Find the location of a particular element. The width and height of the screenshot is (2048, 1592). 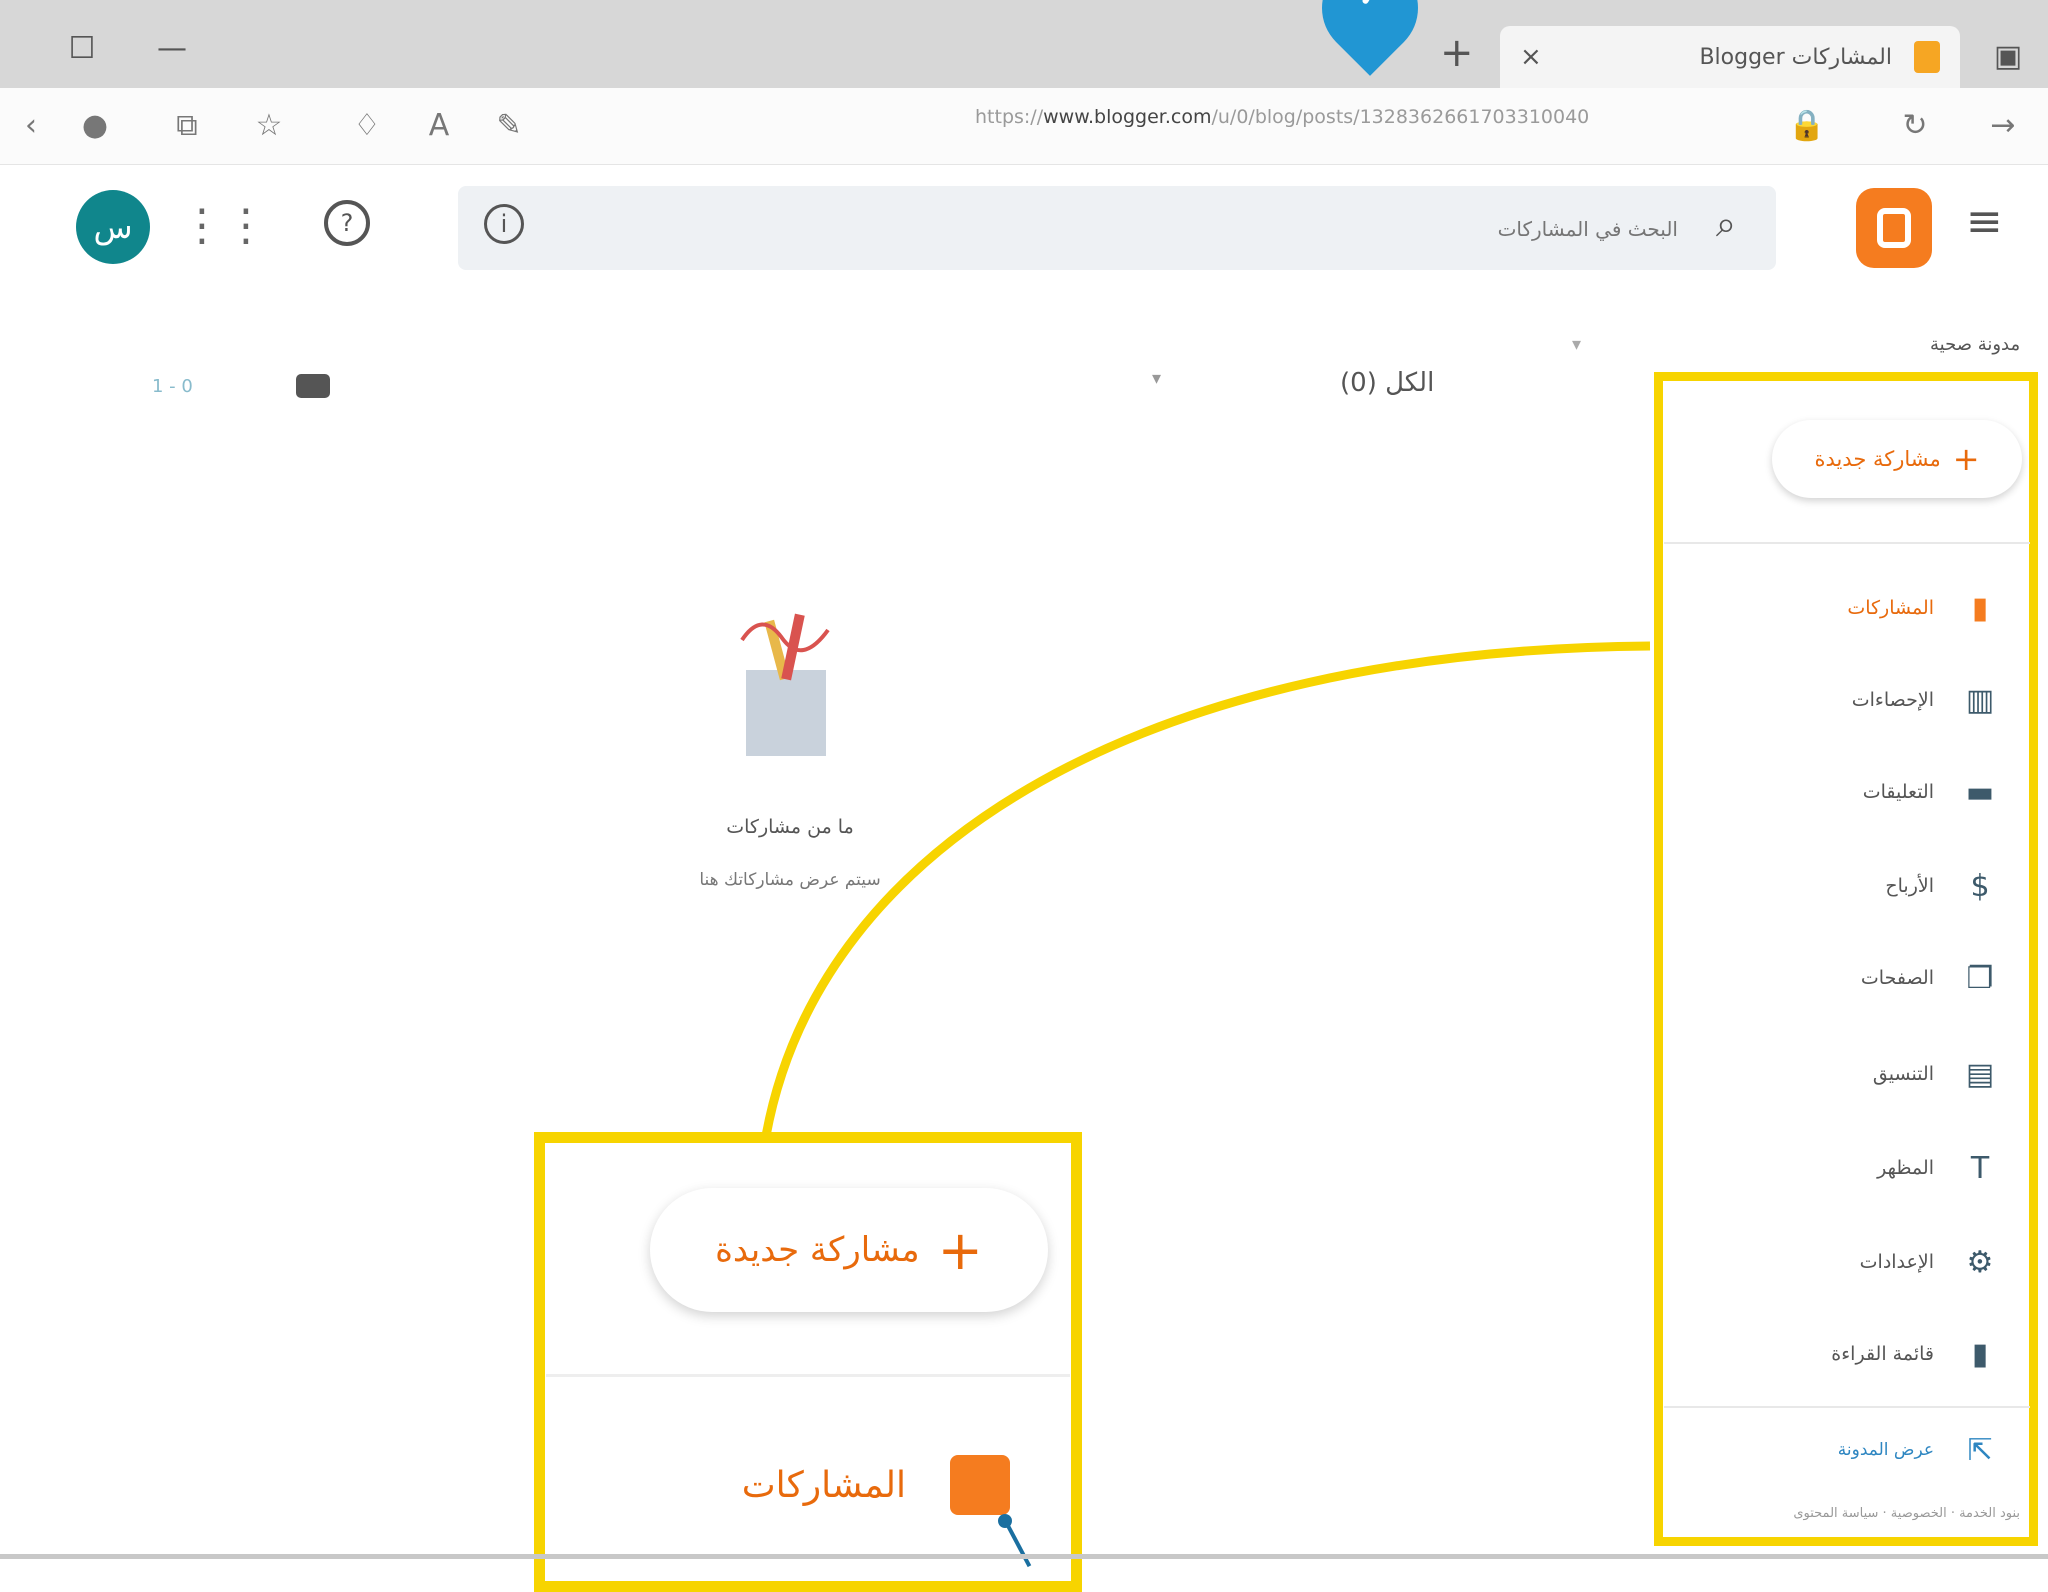

sidebar-item-reading-list: ▮ قائمة القراءة is located at coordinates (1850, 1354).